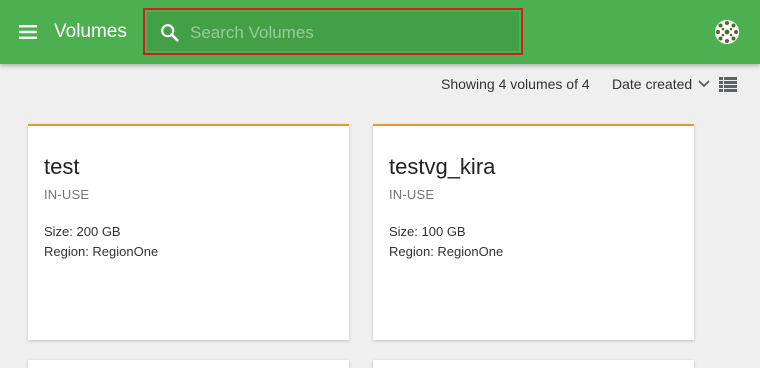 The image size is (760, 368). What do you see at coordinates (728, 84) in the screenshot?
I see `list-view-icon` at bounding box center [728, 84].